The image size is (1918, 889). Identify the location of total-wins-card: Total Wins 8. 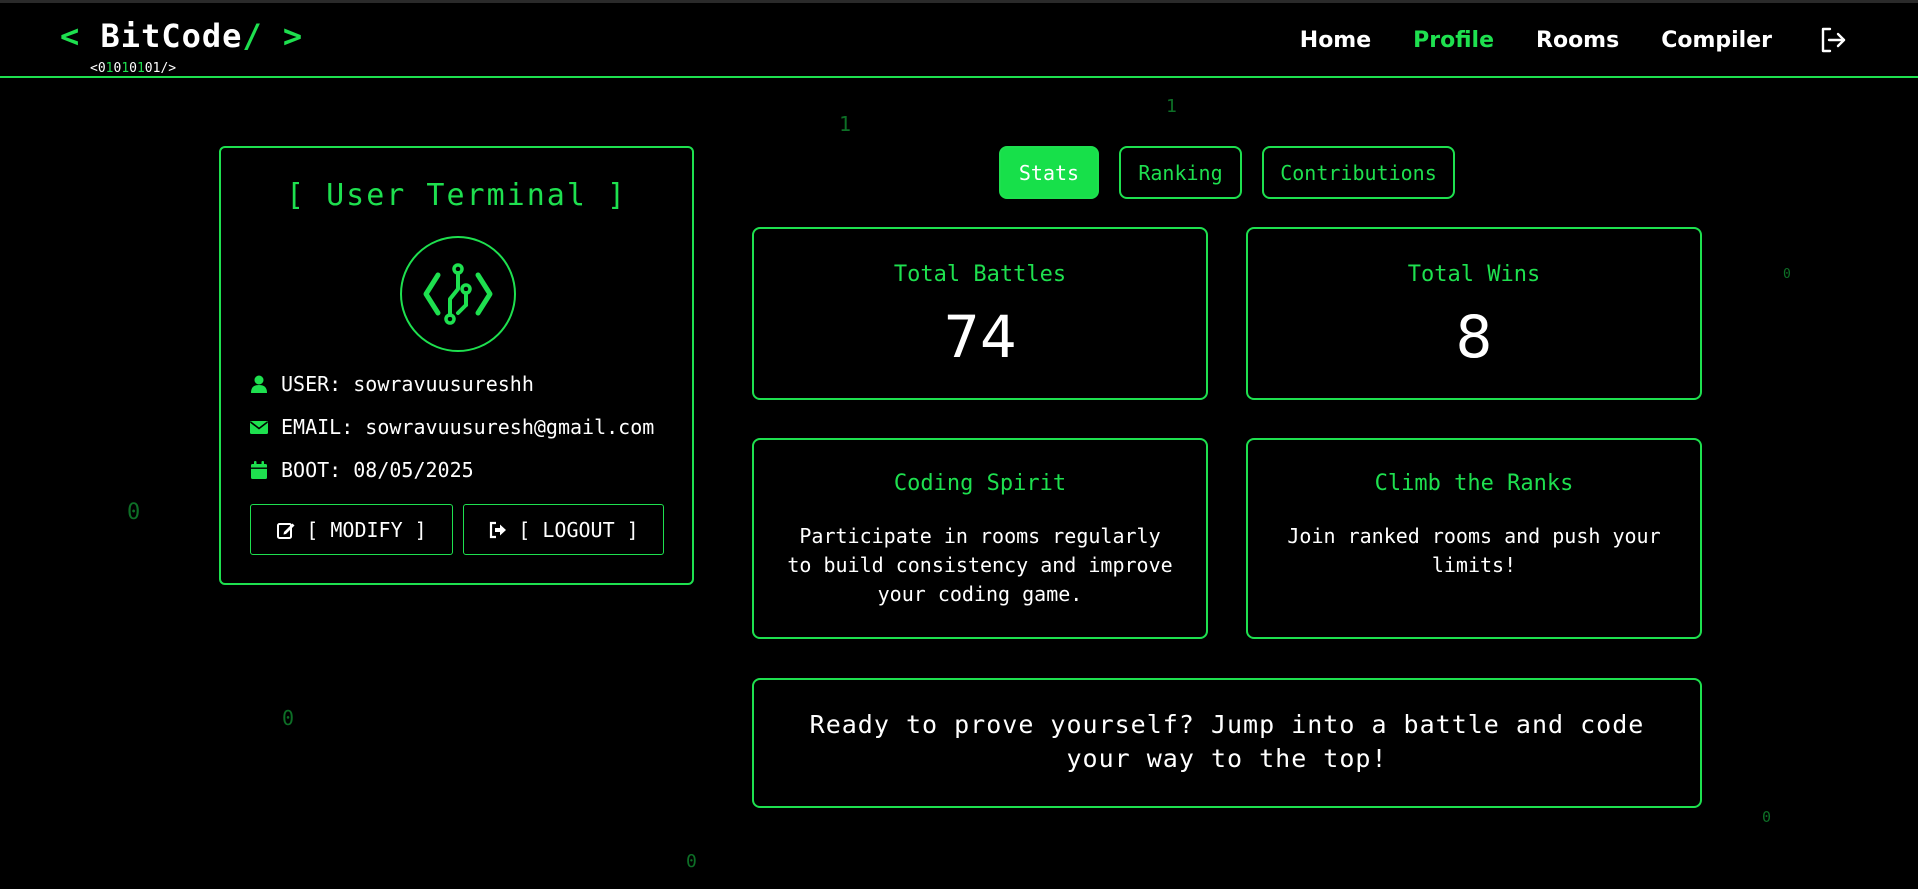
(1474, 313).